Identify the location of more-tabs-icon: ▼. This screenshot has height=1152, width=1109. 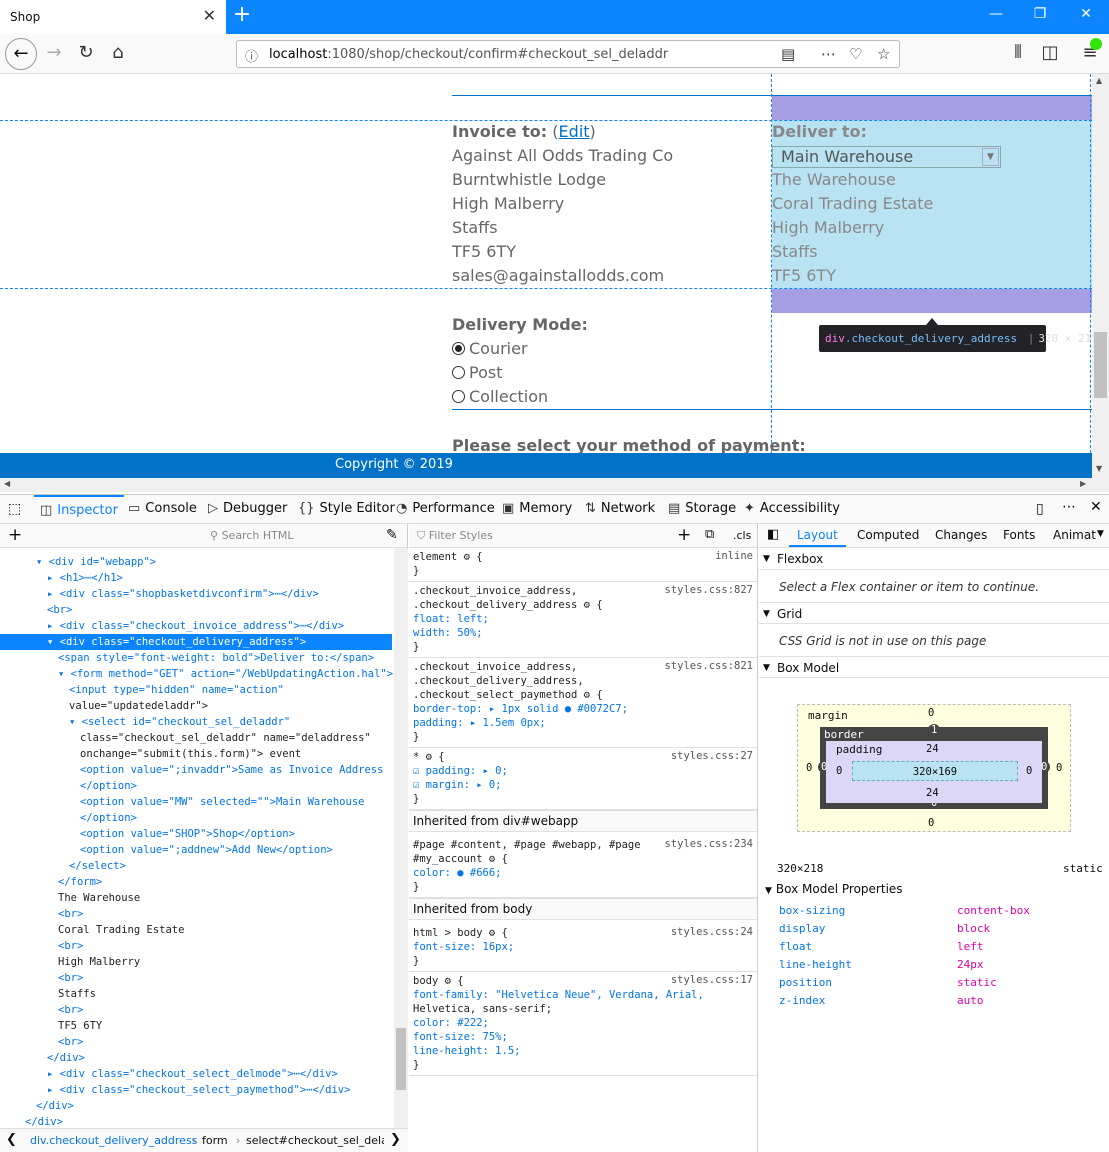
(1100, 534).